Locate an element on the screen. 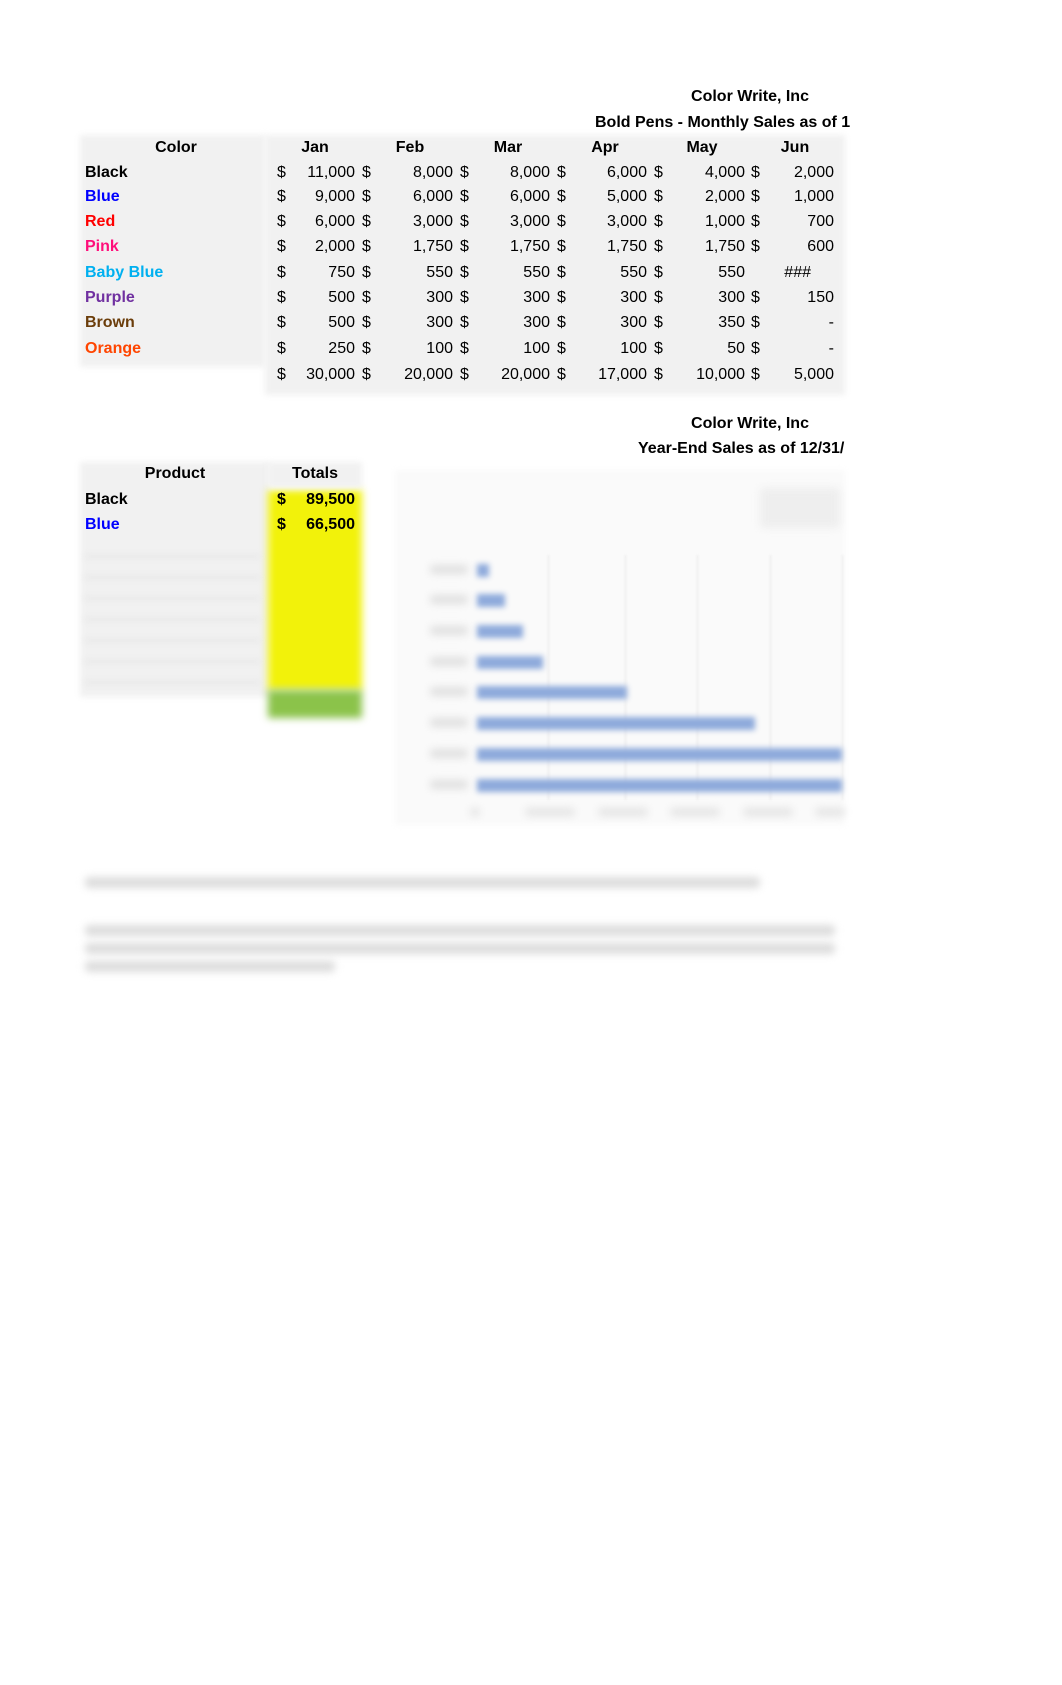 Image resolution: width=1062 pixels, height=1685 pixels. total-value: 66,500 is located at coordinates (330, 525).